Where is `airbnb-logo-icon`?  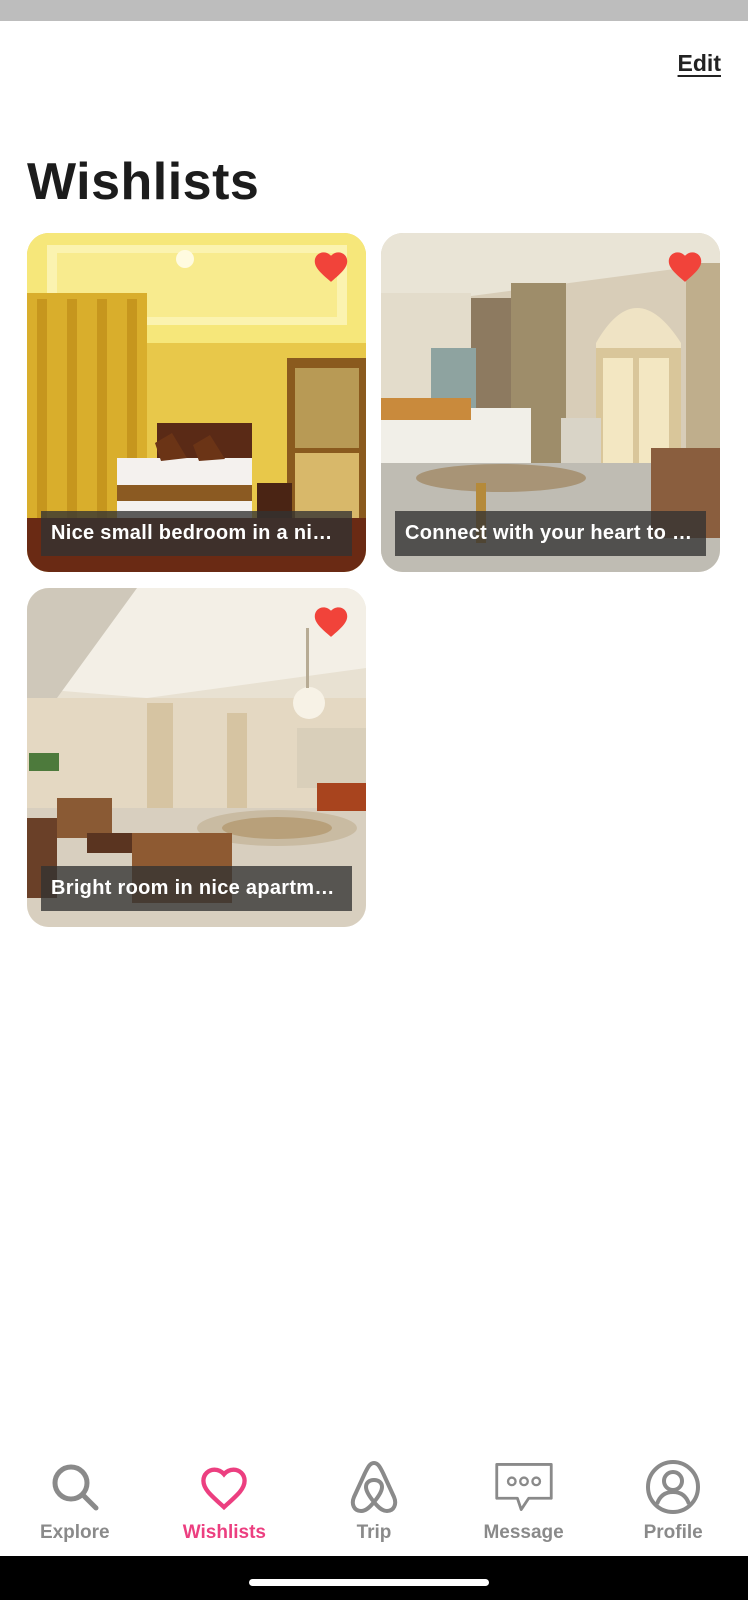 airbnb-logo-icon is located at coordinates (374, 1487).